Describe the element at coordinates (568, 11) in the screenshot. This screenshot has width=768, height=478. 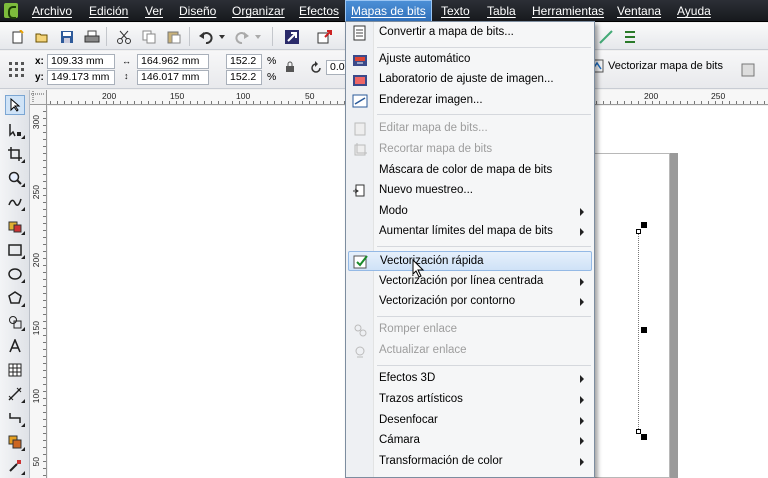
I see `menu-herramientas: Herramientas` at that location.